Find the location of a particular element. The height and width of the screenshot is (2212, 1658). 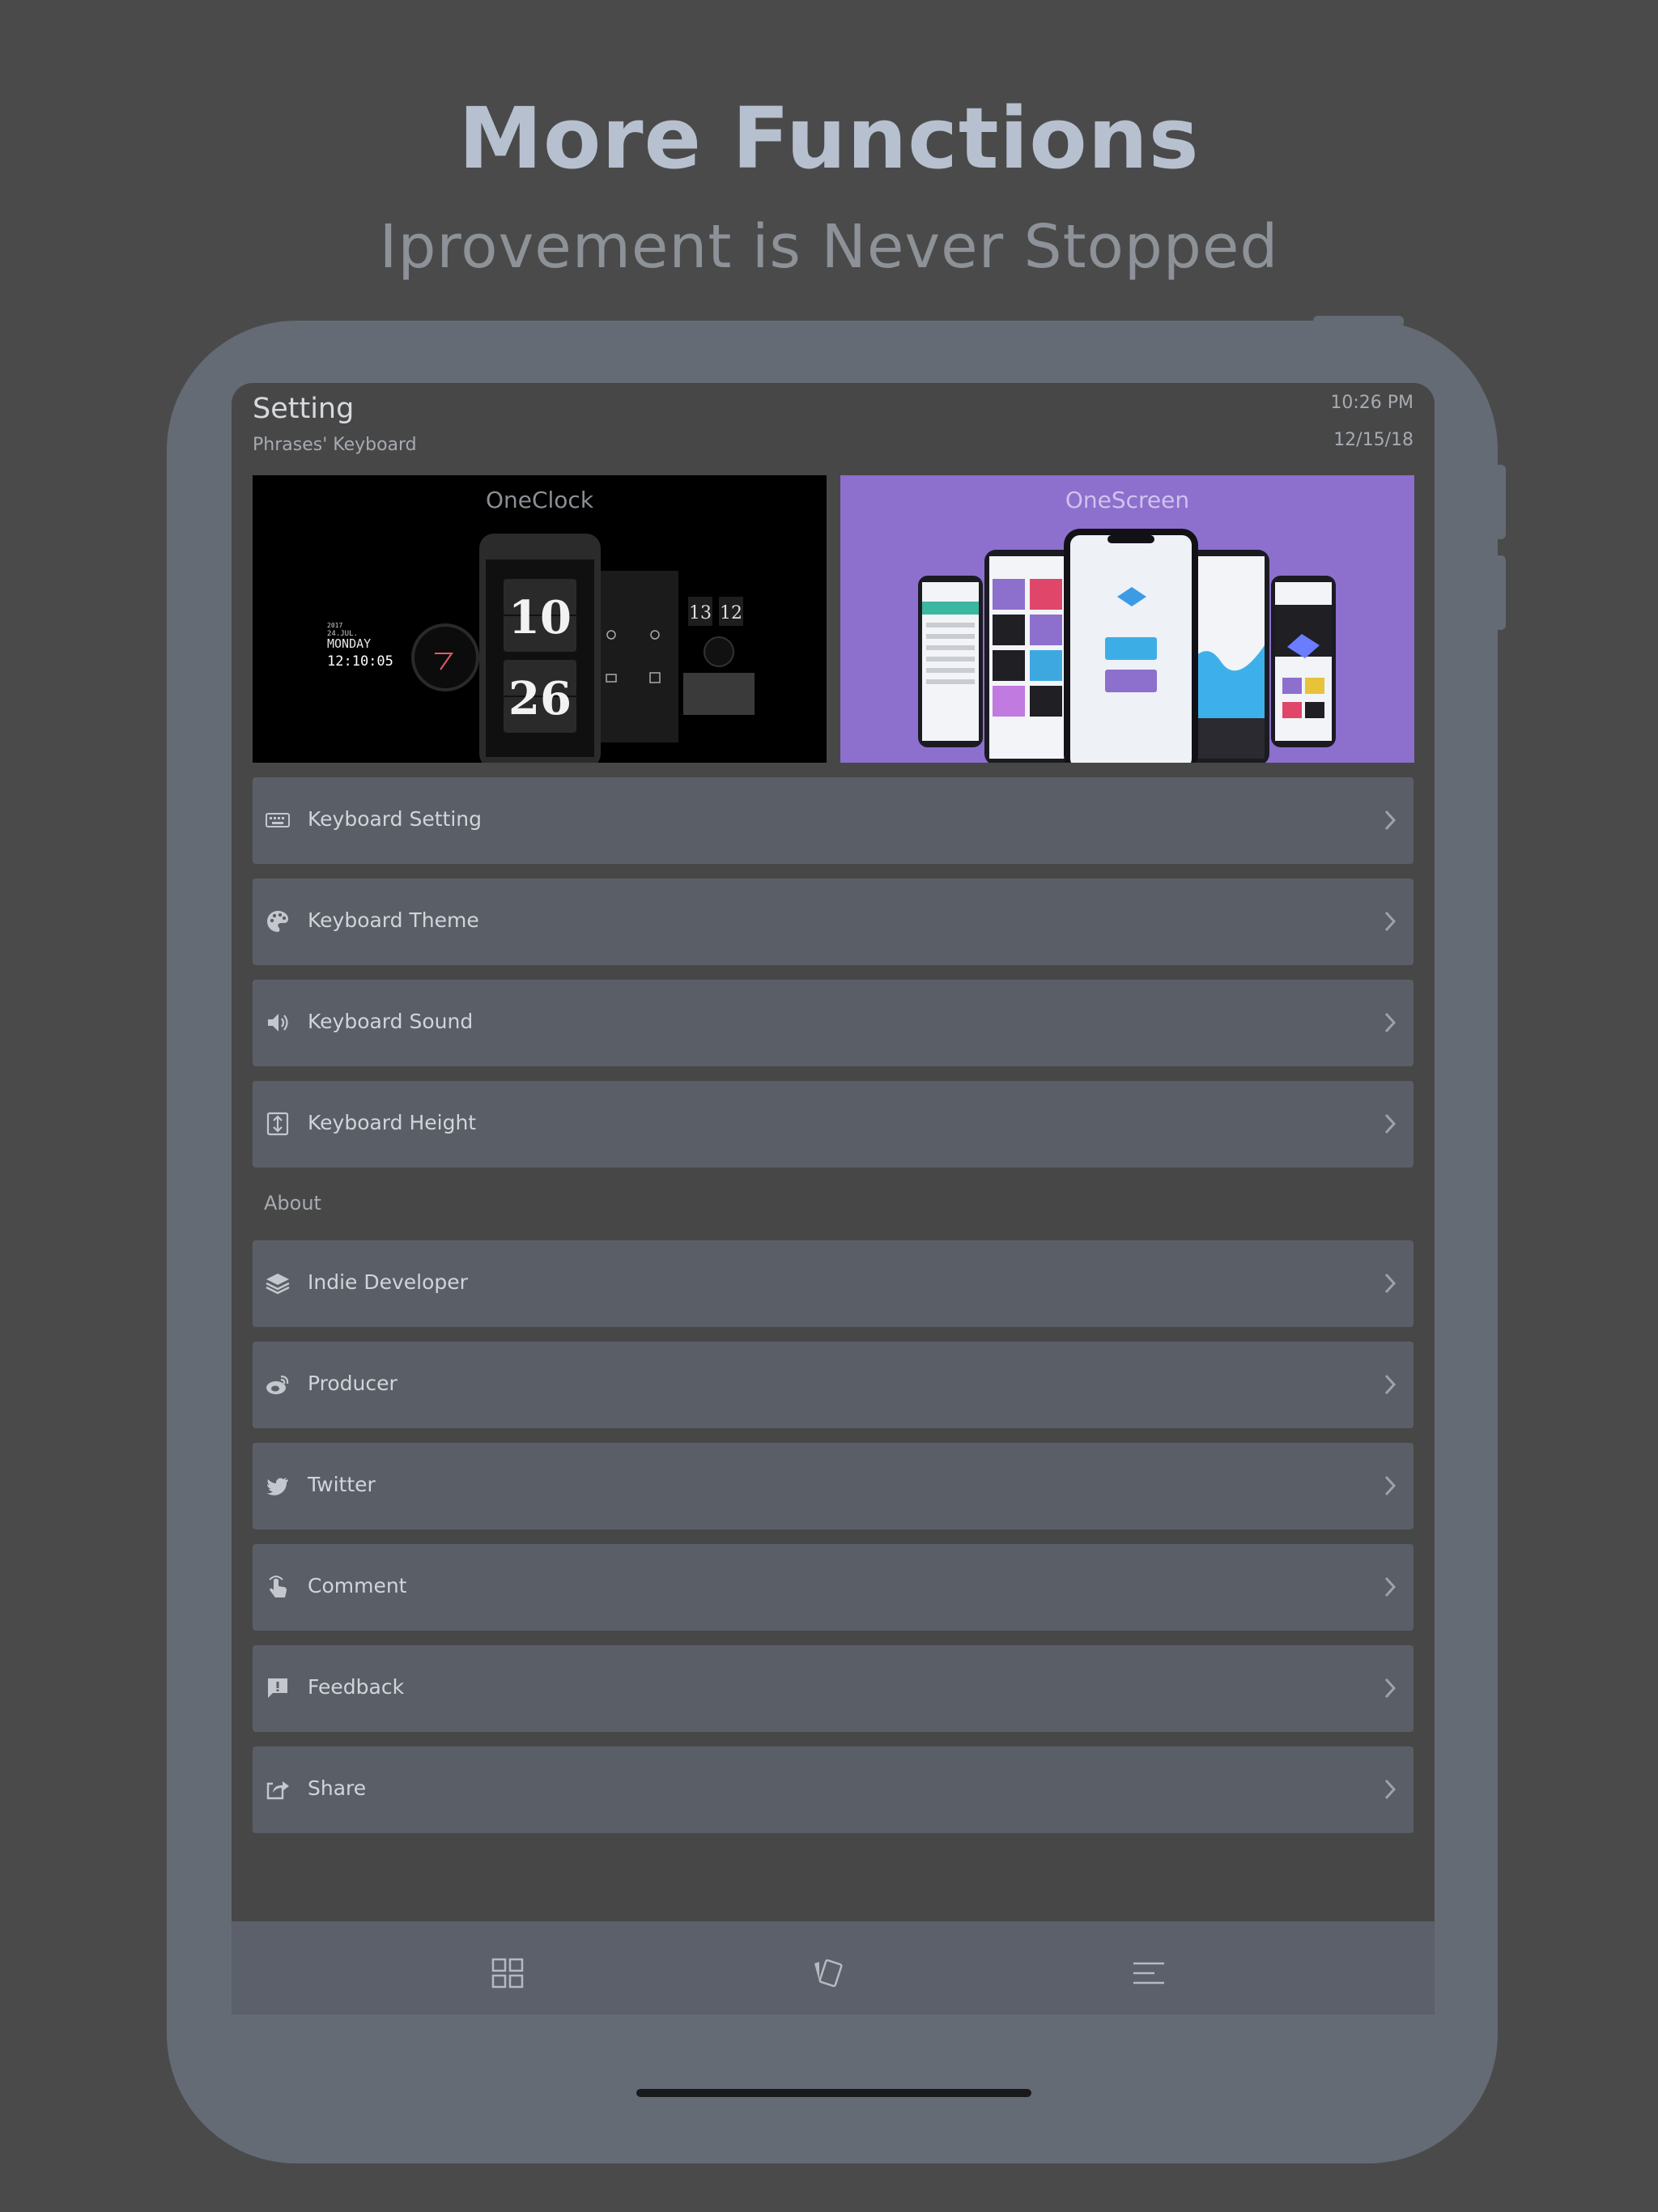

feedback-icon is located at coordinates (277, 1688).